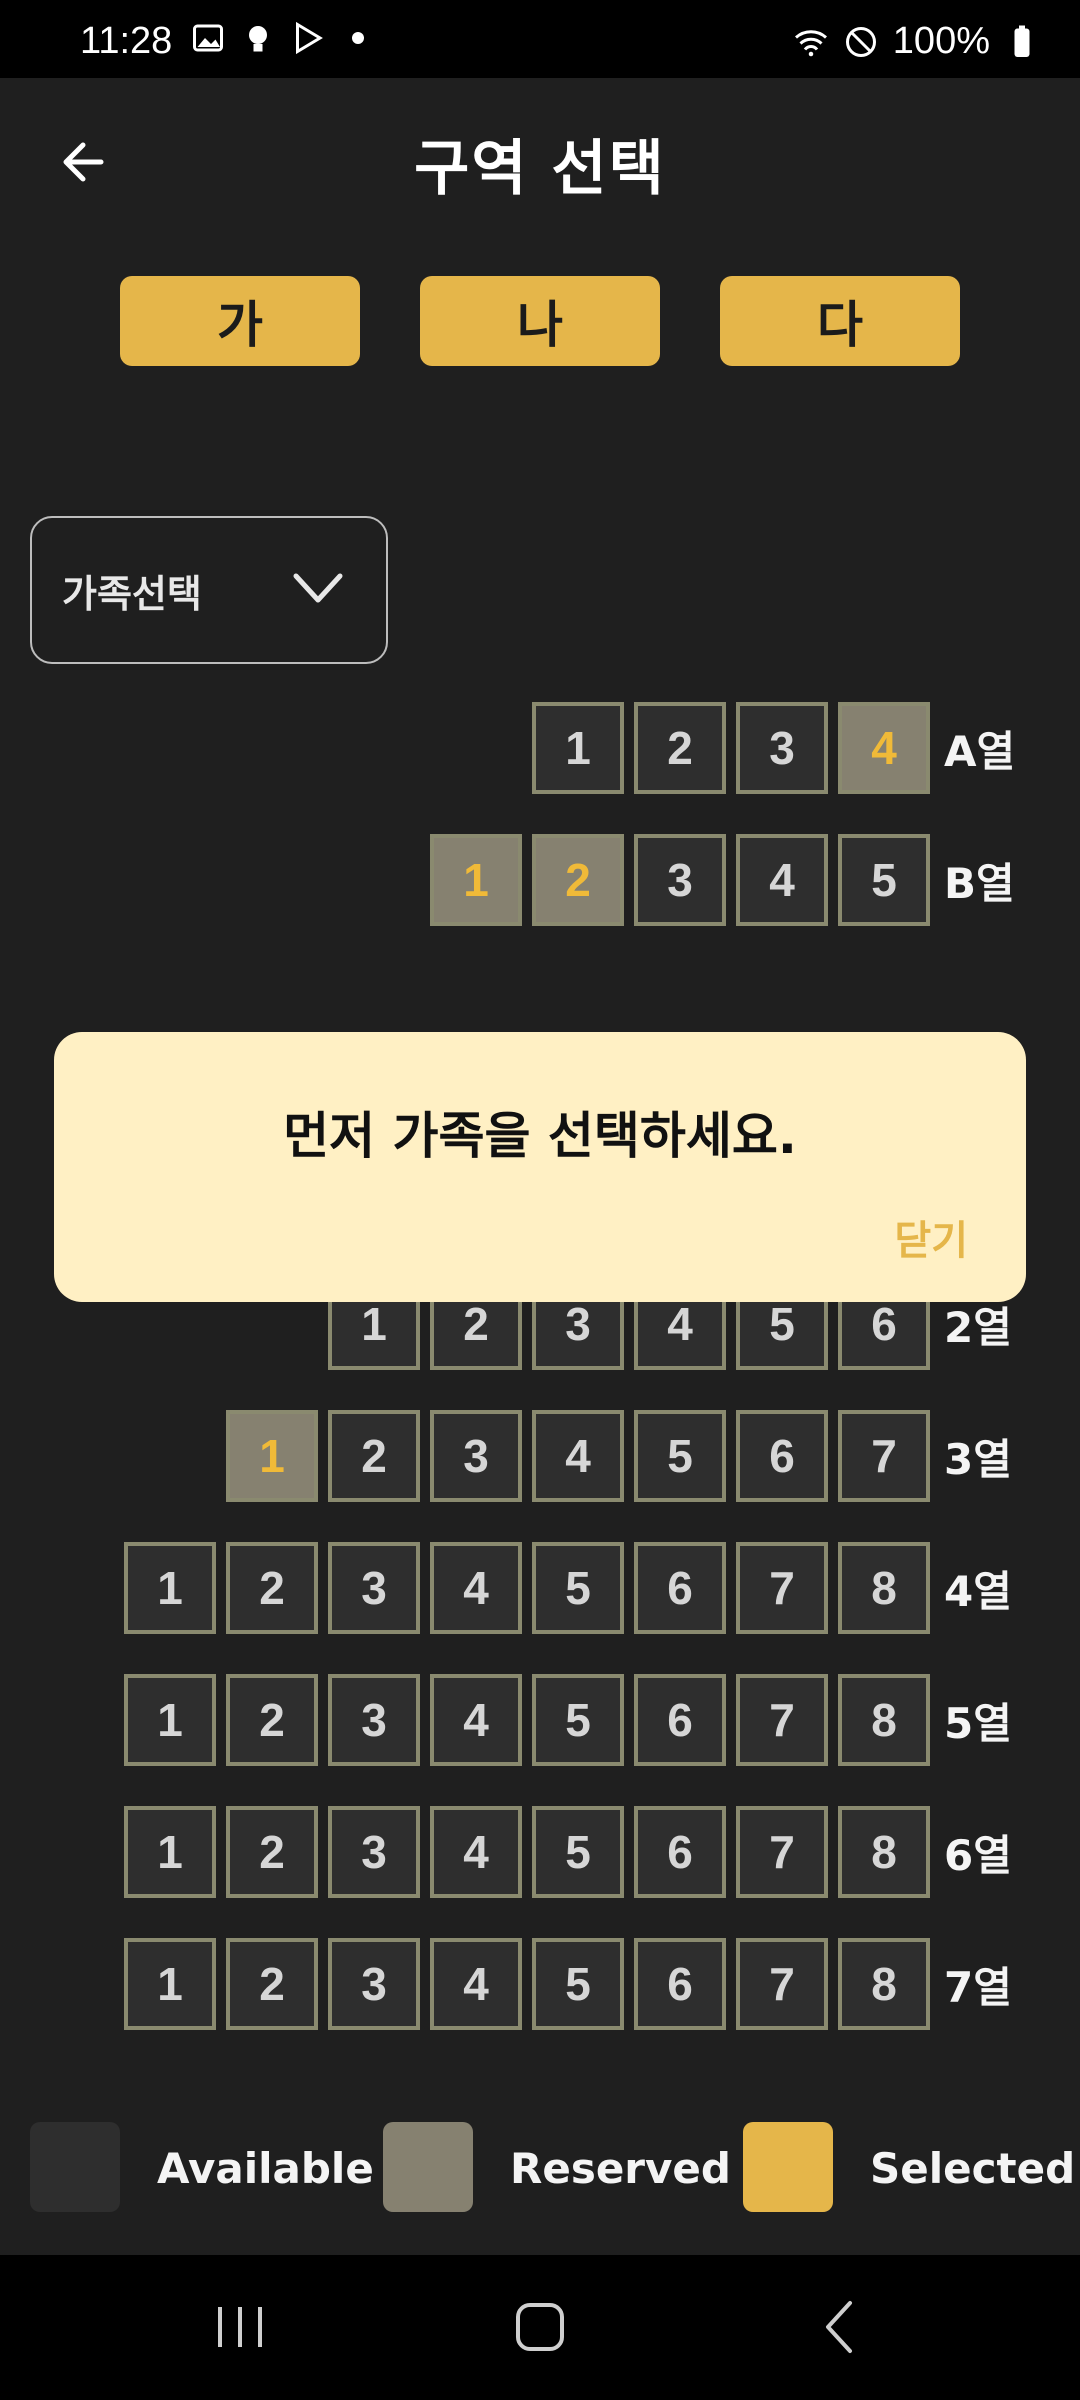  What do you see at coordinates (978, 1855) in the screenshot?
I see `row-label: 6열` at bounding box center [978, 1855].